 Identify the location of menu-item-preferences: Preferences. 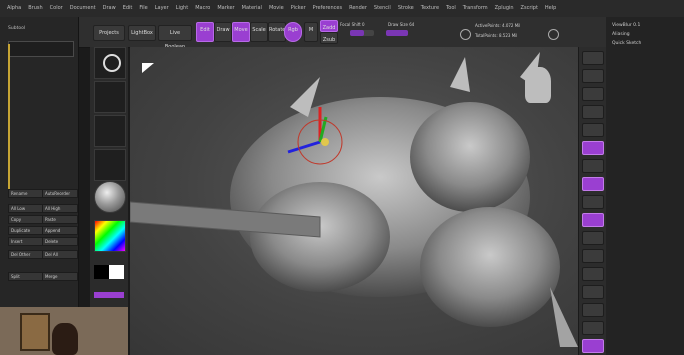
(327, 8).